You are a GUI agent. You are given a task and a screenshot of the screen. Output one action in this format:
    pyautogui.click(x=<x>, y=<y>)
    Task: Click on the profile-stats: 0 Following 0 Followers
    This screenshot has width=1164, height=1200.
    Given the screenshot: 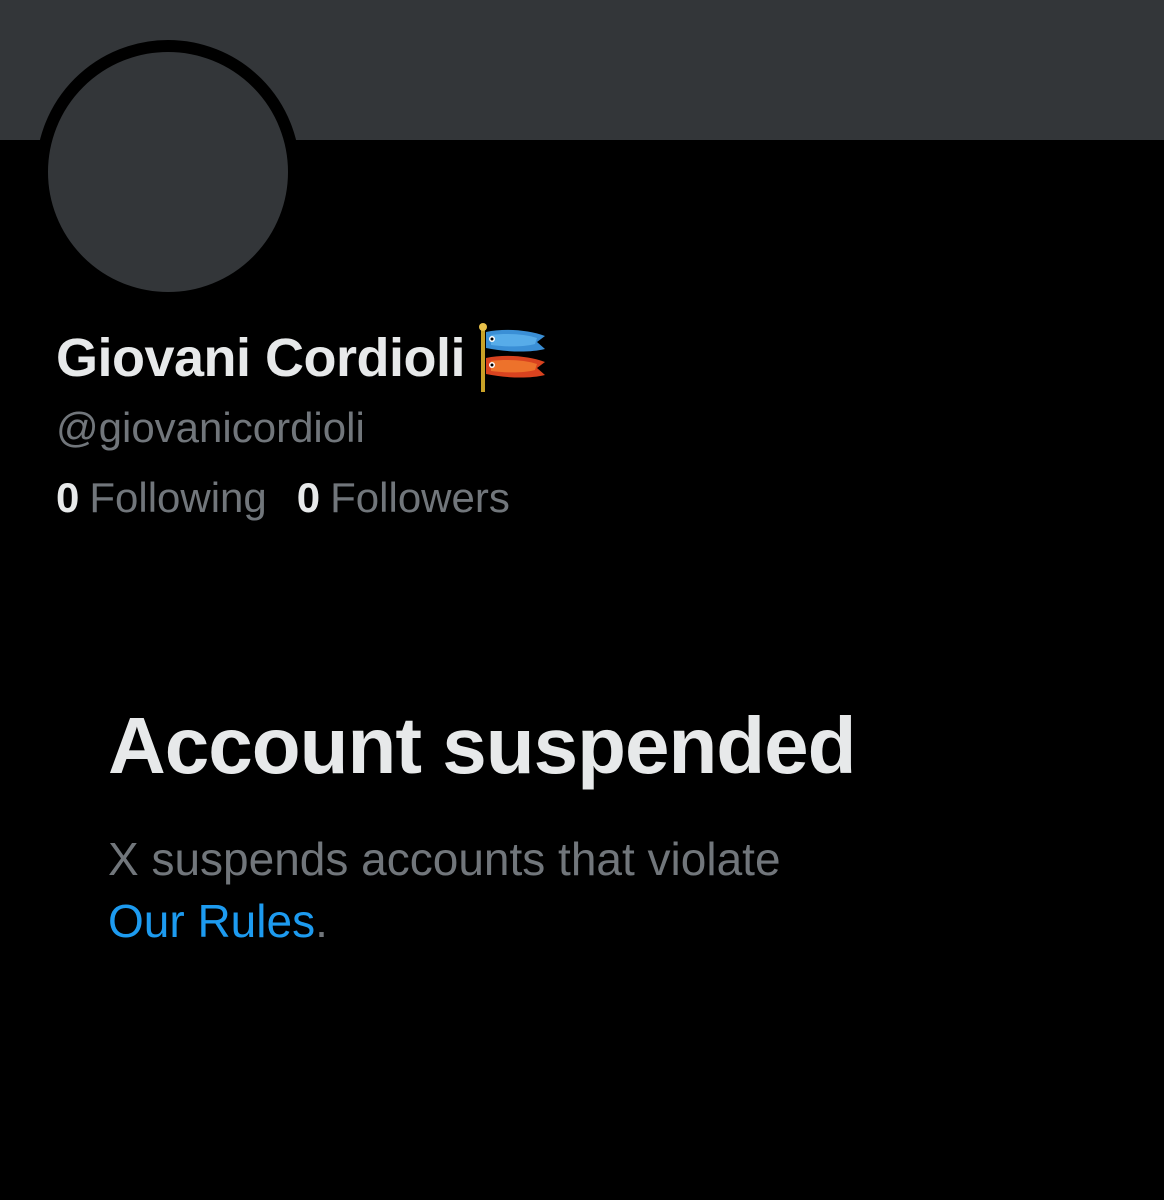 What is the action you would take?
    pyautogui.click(x=283, y=498)
    